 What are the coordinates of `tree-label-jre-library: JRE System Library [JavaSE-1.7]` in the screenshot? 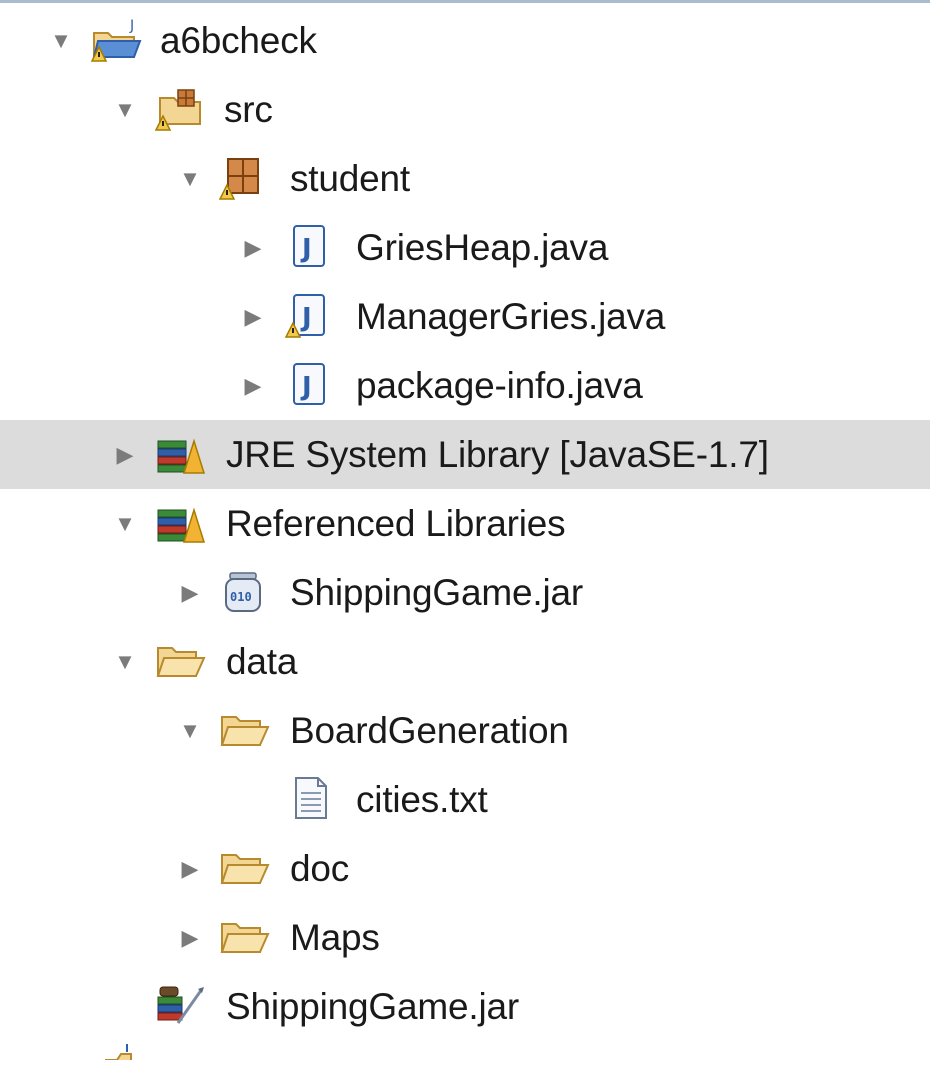 It's located at (497, 454).